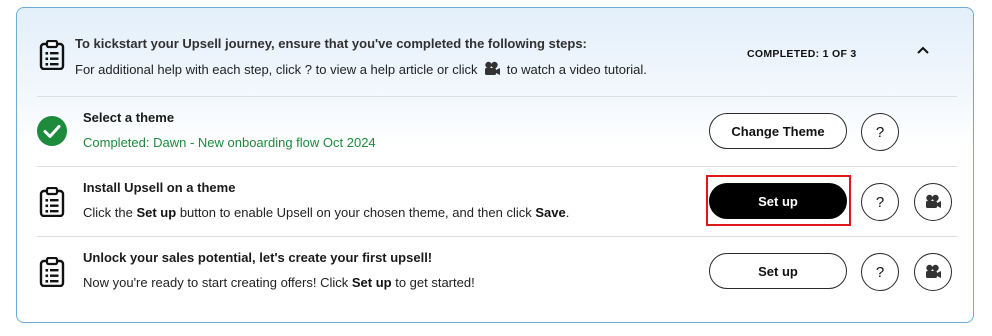 The height and width of the screenshot is (336, 992). What do you see at coordinates (129, 117) in the screenshot?
I see `step-title: Select a theme` at bounding box center [129, 117].